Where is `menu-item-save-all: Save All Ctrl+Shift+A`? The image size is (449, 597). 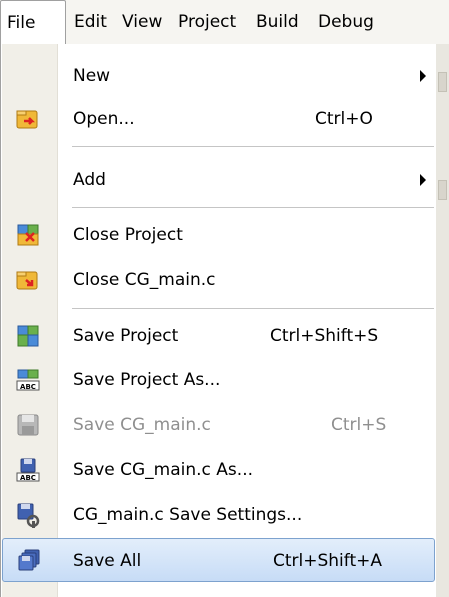 menu-item-save-all: Save All Ctrl+Shift+A is located at coordinates (218, 560).